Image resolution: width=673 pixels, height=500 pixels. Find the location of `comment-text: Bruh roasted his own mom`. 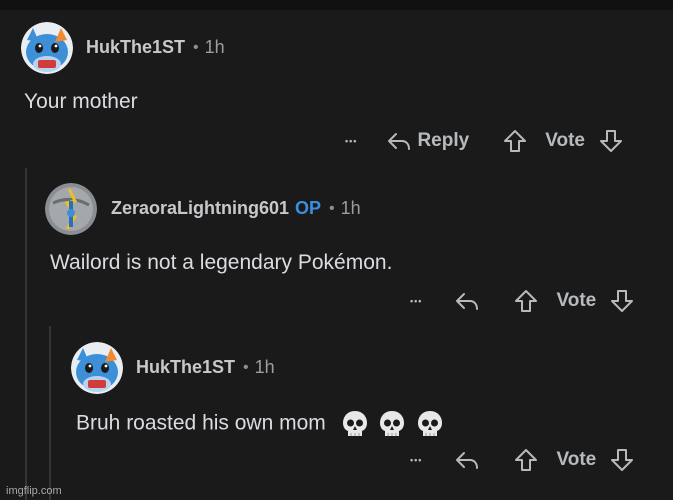

comment-text: Bruh roasted his own mom is located at coordinates (259, 424).